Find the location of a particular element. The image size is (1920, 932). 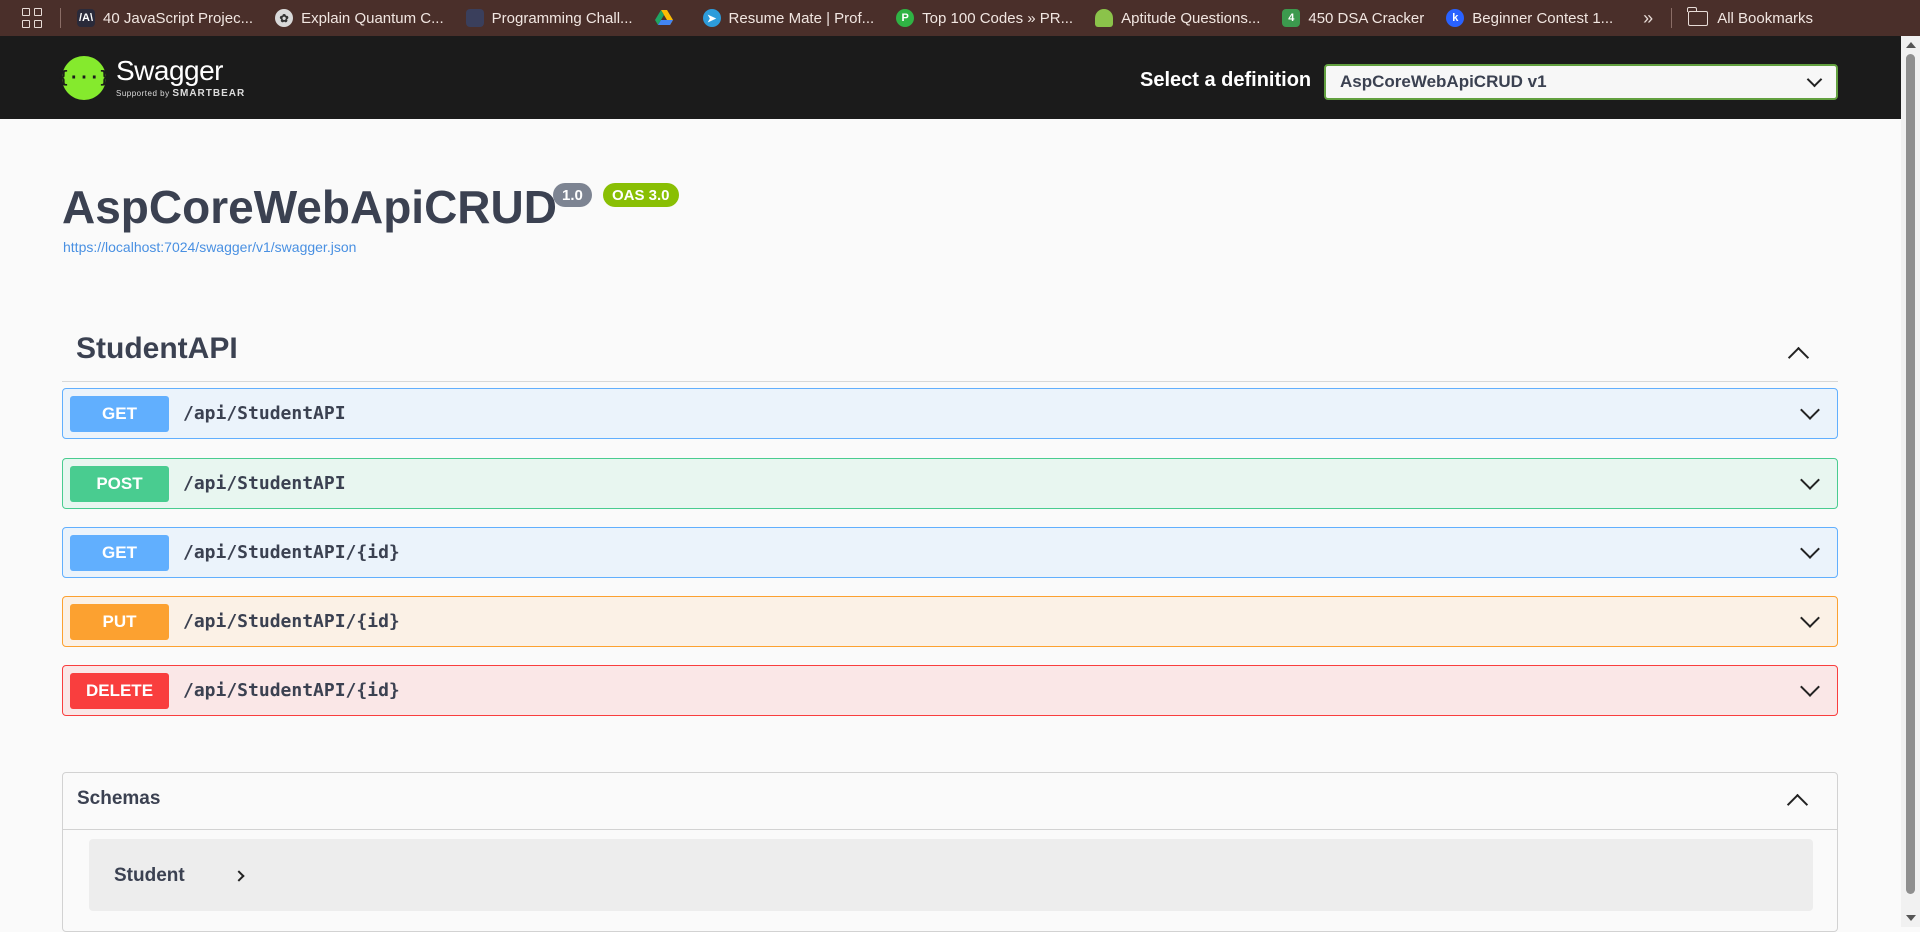

chatgpt-icon: ✿ is located at coordinates (284, 18).